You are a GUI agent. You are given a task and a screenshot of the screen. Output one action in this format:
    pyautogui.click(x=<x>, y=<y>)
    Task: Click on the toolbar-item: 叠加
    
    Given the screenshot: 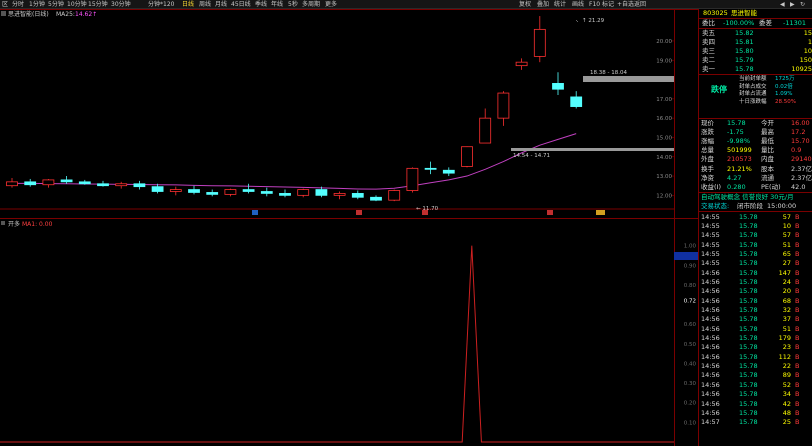 What is the action you would take?
    pyautogui.click(x=543, y=4)
    